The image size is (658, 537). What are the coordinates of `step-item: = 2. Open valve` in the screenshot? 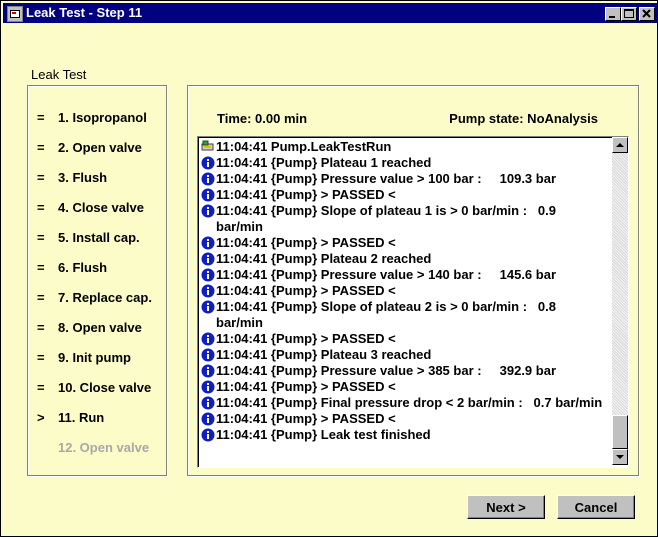 It's located at (97, 149).